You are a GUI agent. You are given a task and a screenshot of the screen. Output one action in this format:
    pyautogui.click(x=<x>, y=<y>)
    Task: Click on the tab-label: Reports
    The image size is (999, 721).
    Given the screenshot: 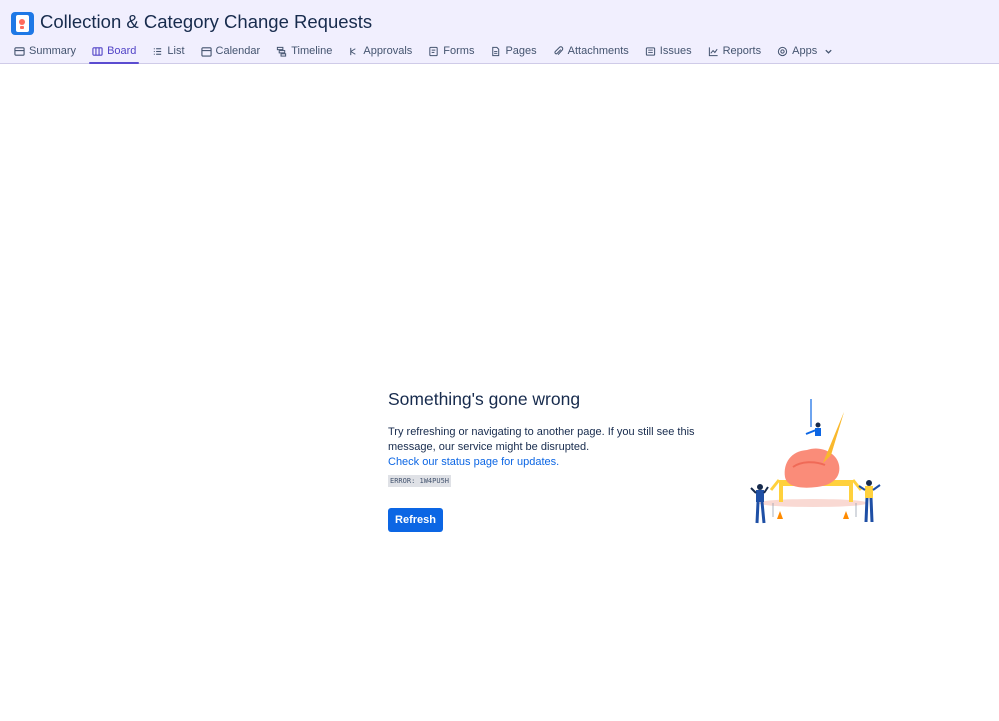 What is the action you would take?
    pyautogui.click(x=742, y=51)
    